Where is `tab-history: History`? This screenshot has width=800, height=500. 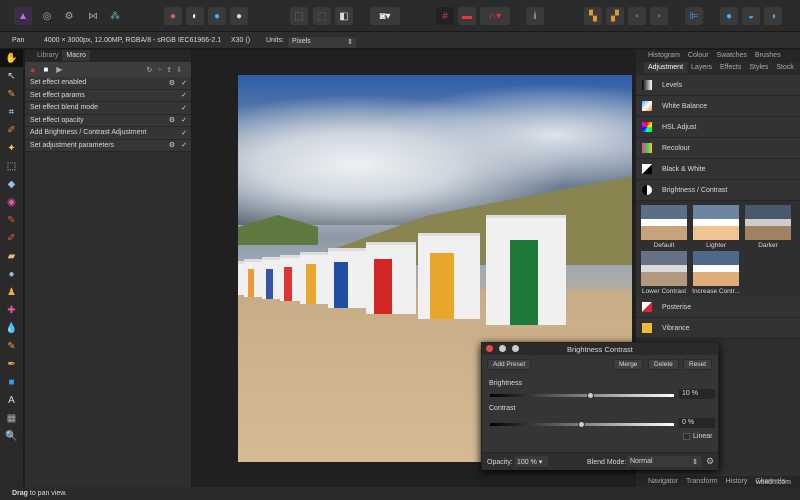
tab-history: History is located at coordinates (737, 481).